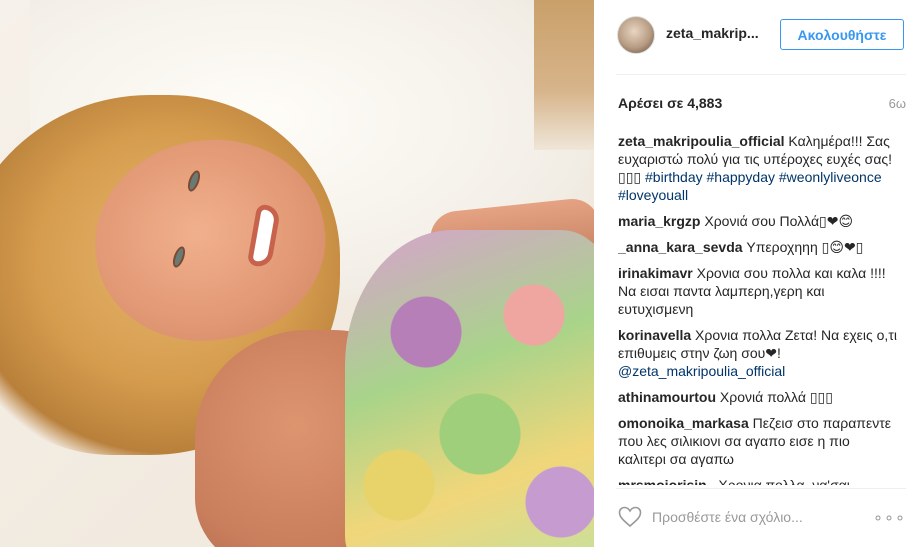 The image size is (915, 547). What do you see at coordinates (842, 34) in the screenshot?
I see `follow-button: Ακολουθήστε` at bounding box center [842, 34].